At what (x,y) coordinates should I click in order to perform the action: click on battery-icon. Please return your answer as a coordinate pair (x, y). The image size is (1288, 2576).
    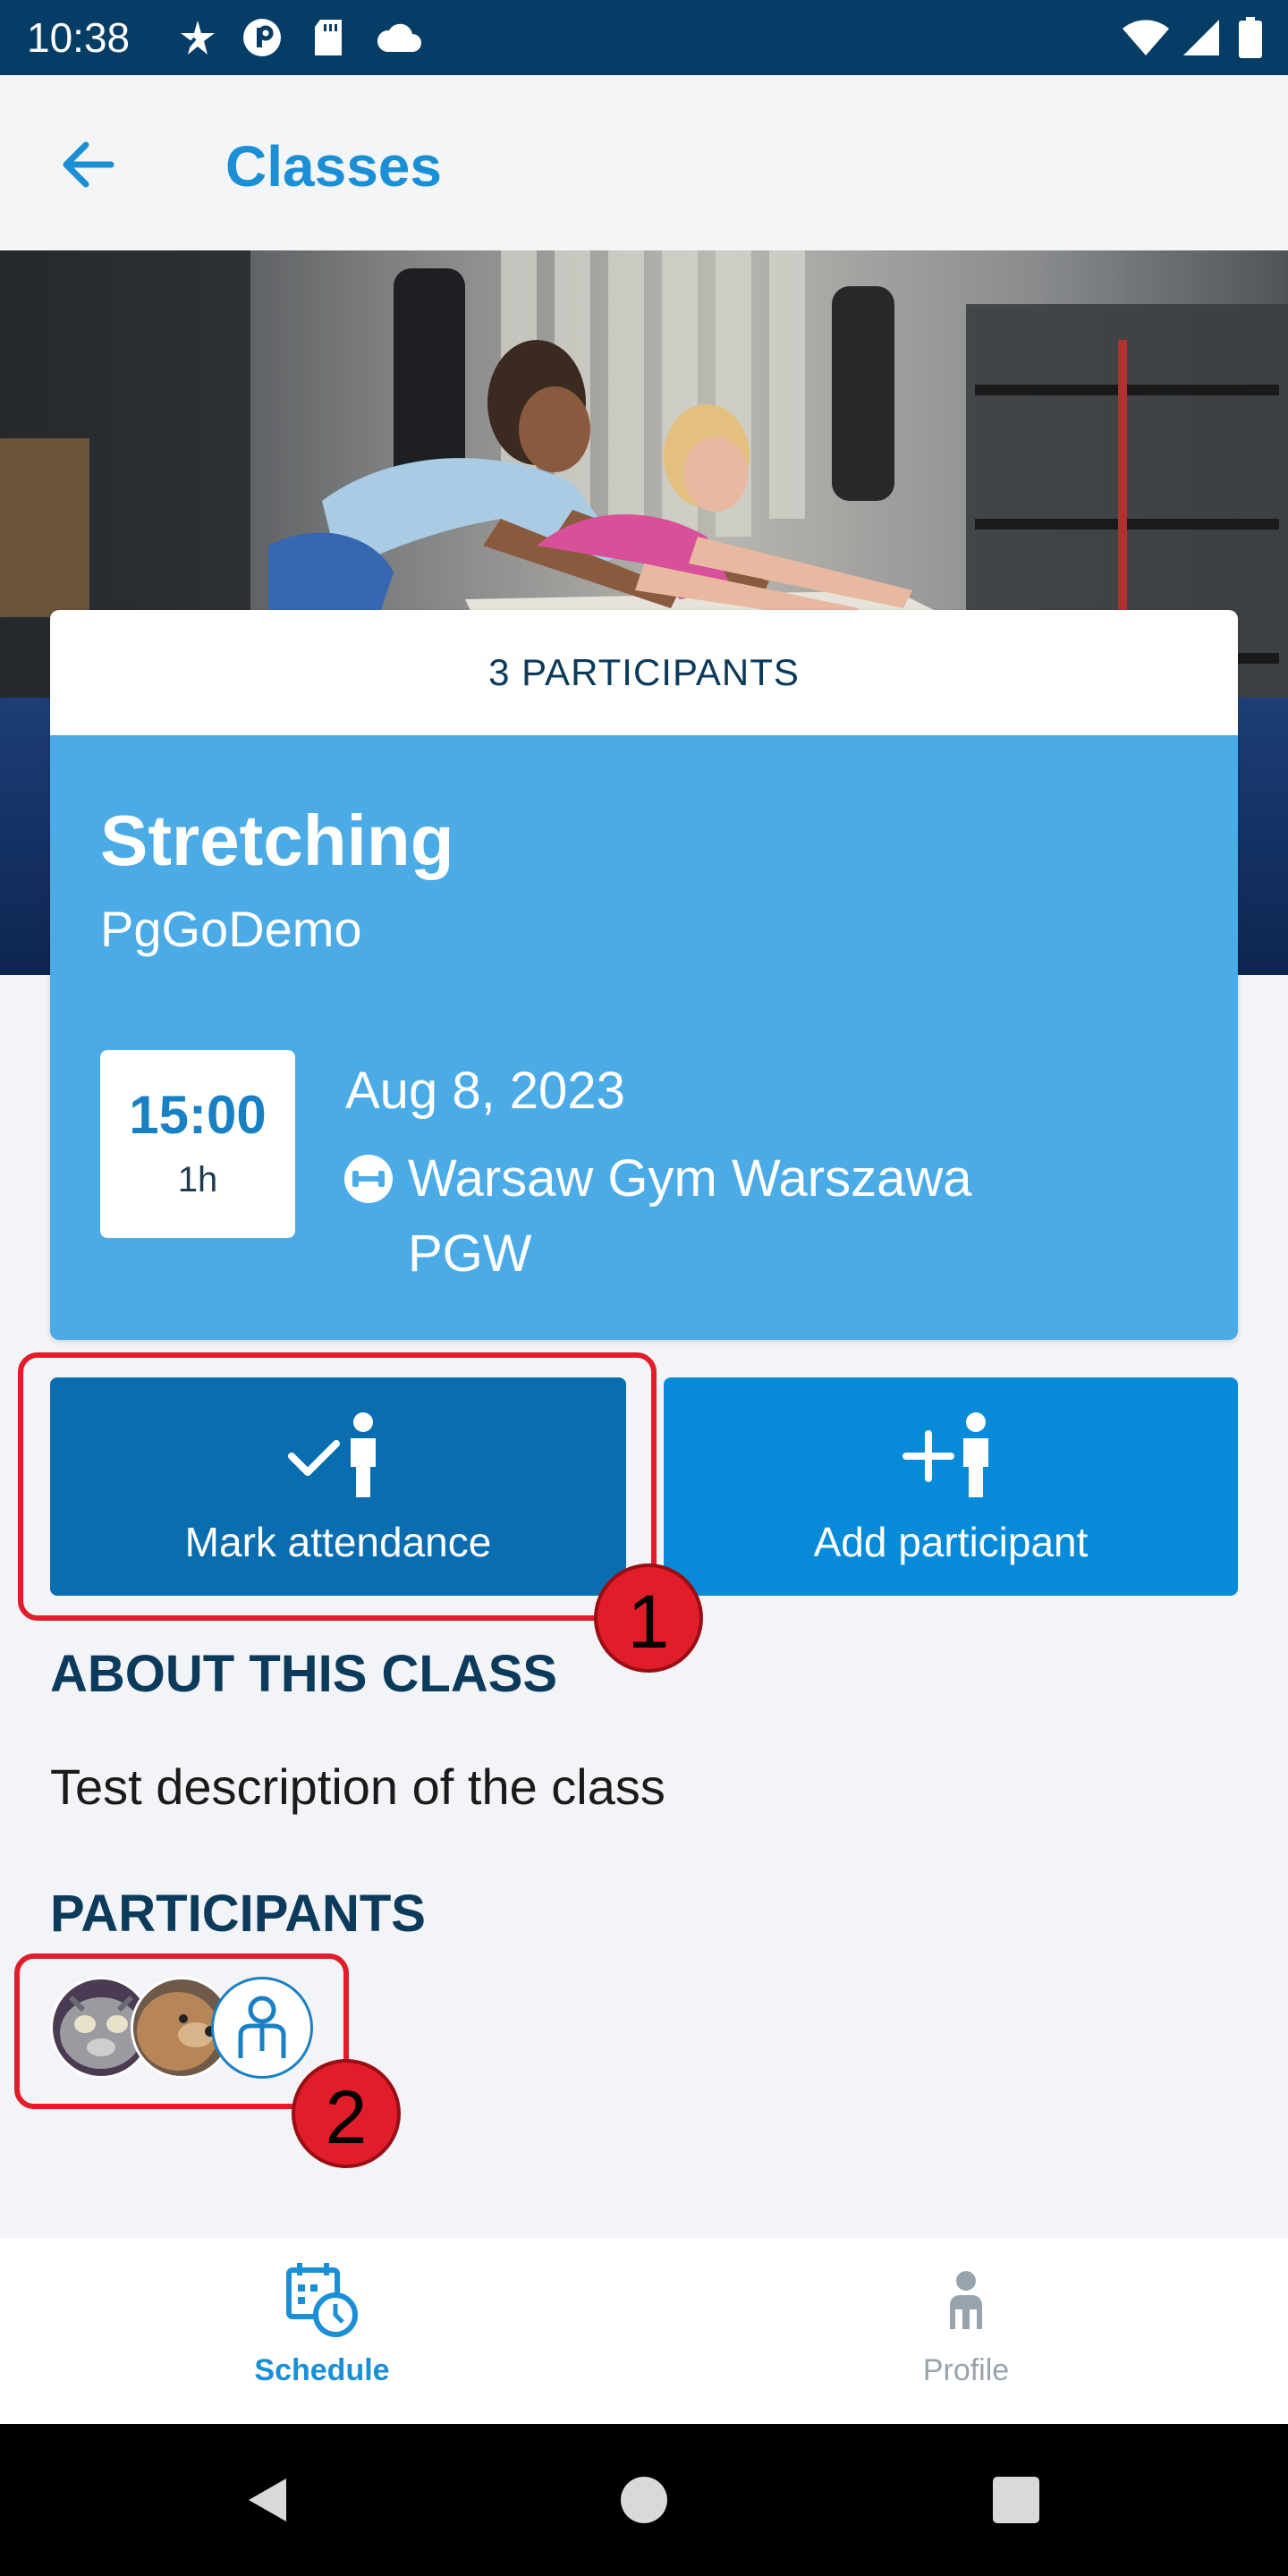
    Looking at the image, I should click on (1250, 37).